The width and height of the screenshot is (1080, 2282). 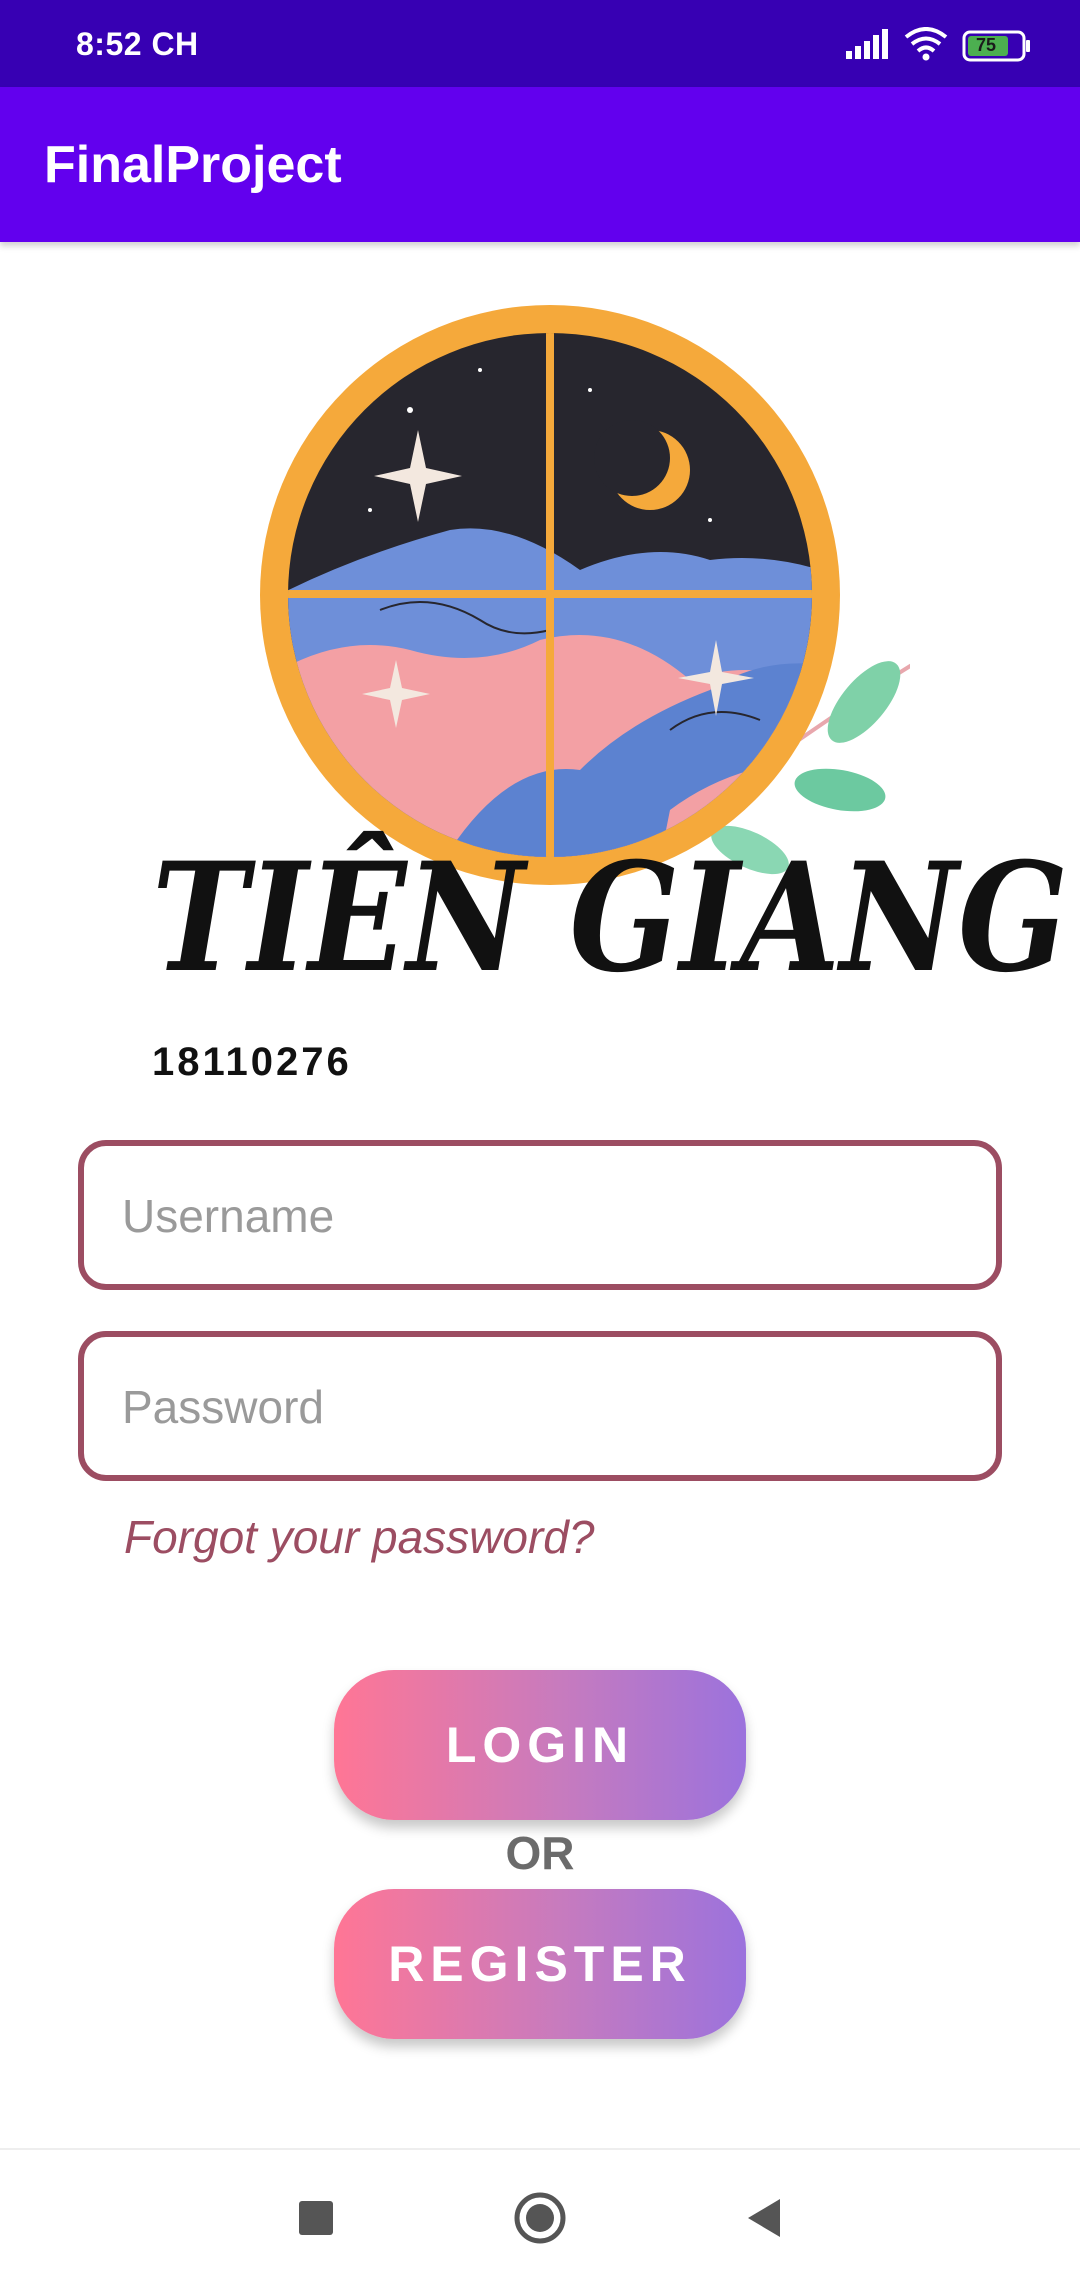 I want to click on back-icon, so click(x=764, y=2218).